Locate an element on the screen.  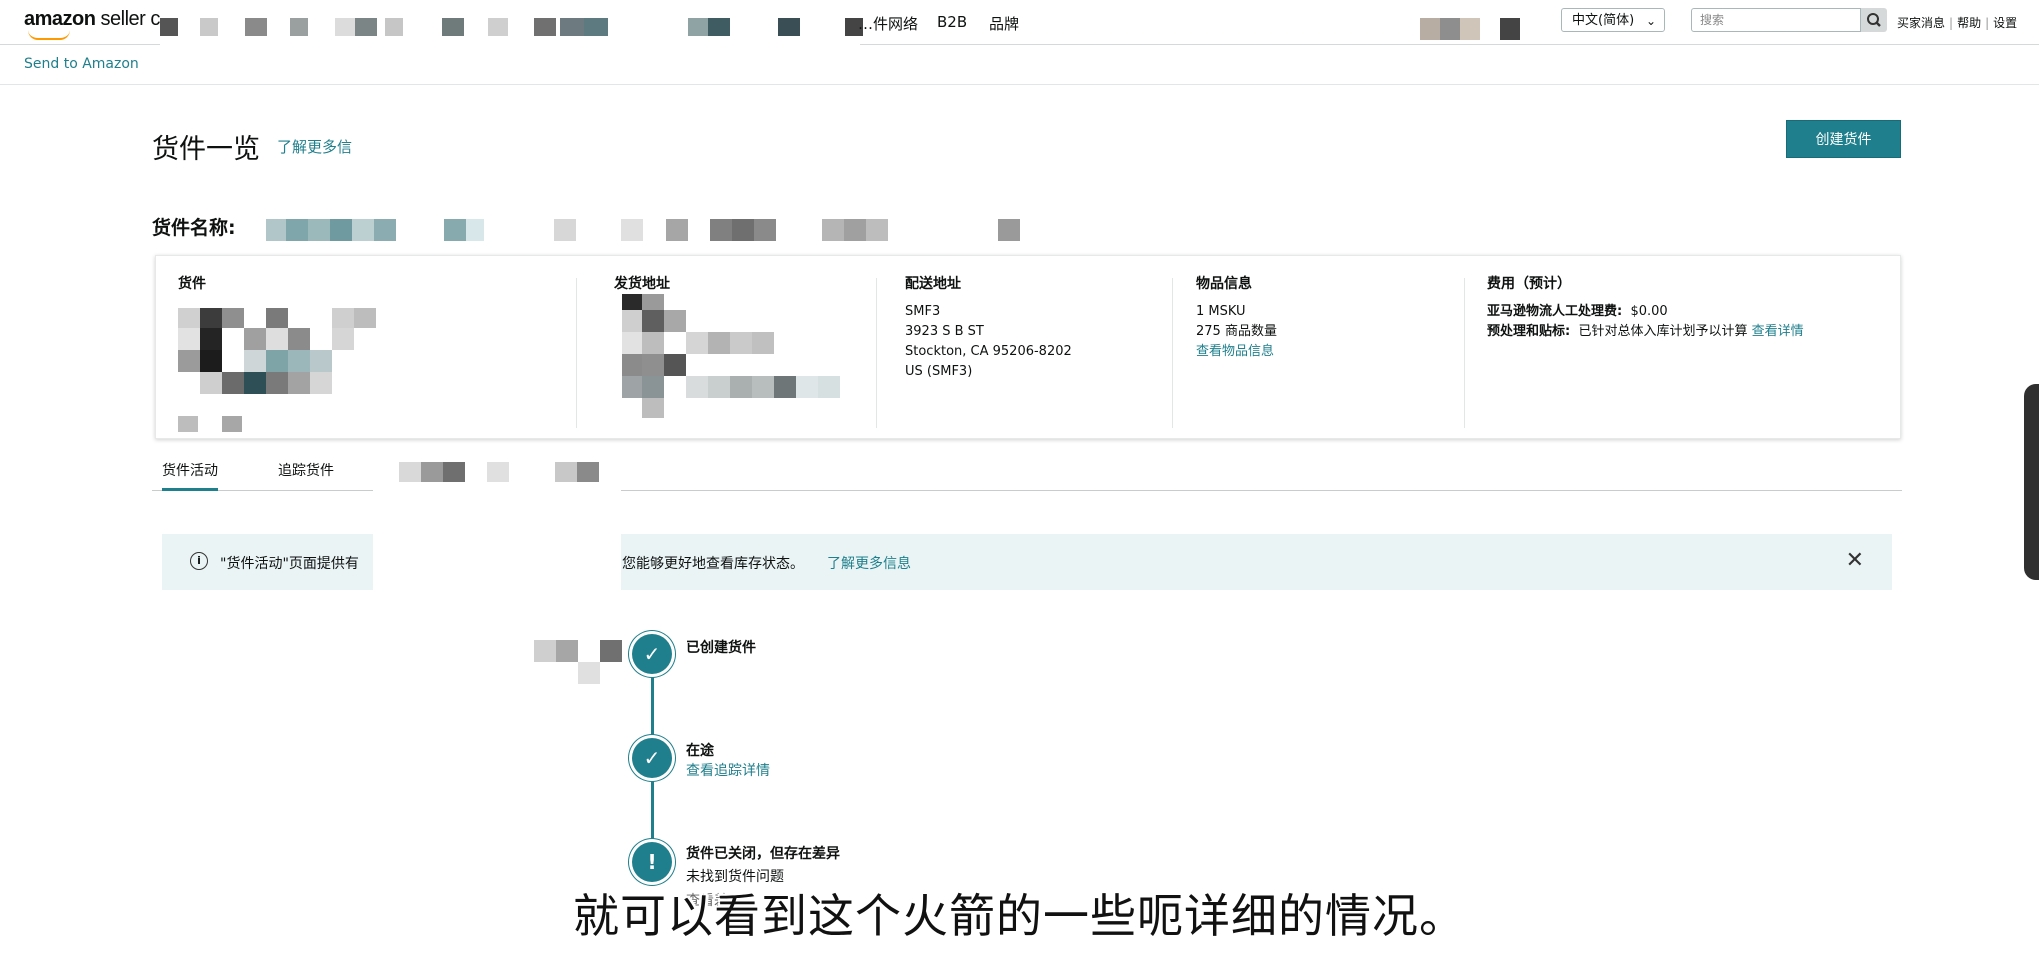
close-icon: ✕ is located at coordinates (1855, 560).